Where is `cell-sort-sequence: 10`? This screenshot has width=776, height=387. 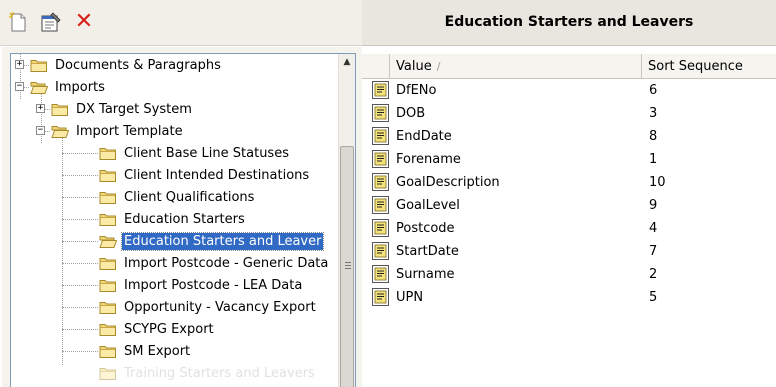 cell-sort-sequence: 10 is located at coordinates (657, 182).